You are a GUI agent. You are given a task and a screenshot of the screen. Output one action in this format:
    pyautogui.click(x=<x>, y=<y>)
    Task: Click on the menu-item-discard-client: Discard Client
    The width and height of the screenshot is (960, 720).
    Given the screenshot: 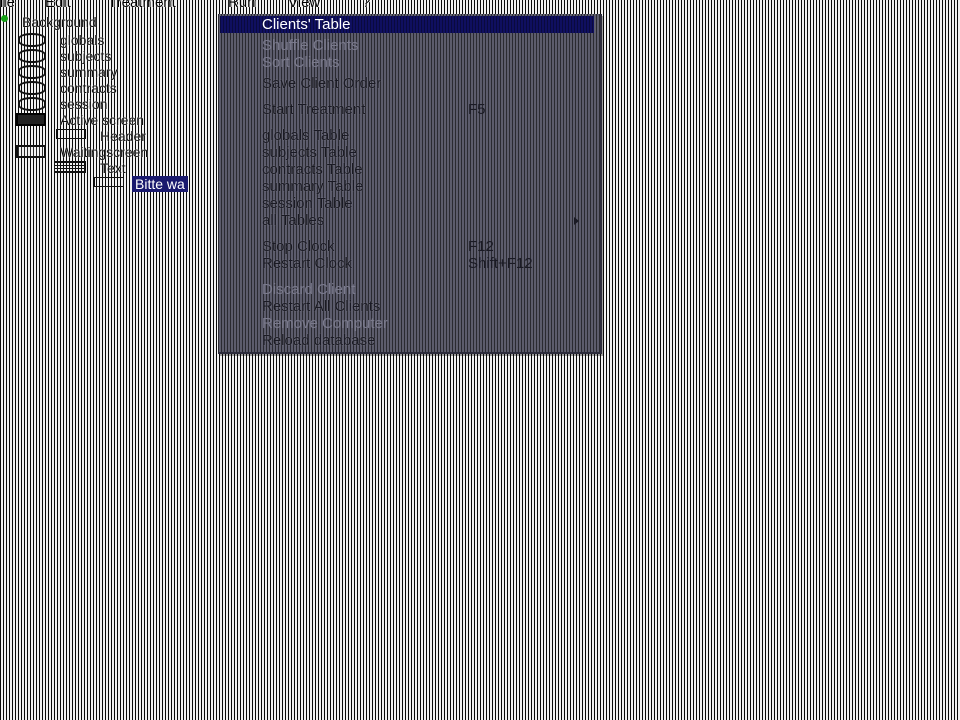 What is the action you would take?
    pyautogui.click(x=406, y=289)
    